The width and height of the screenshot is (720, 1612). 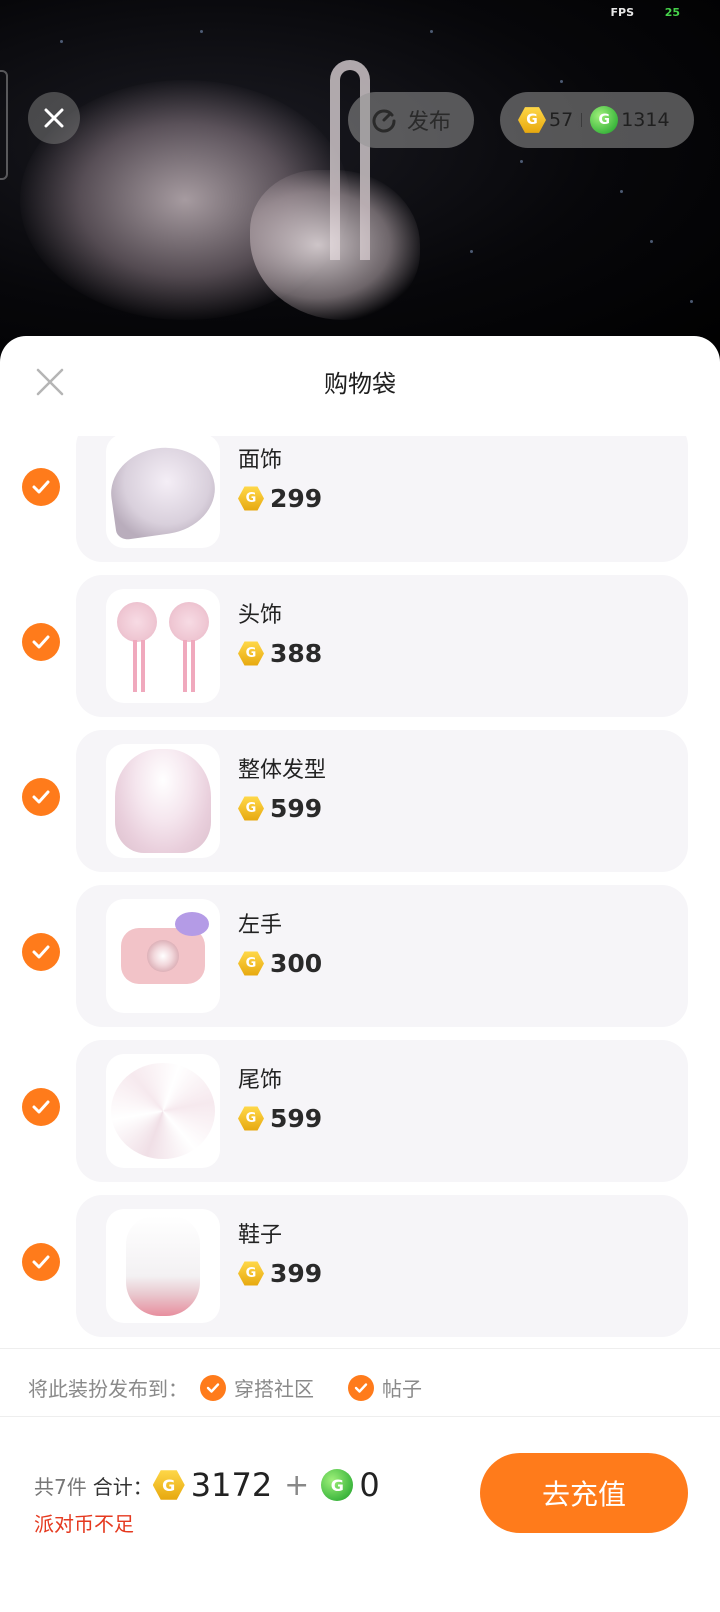 What do you see at coordinates (231, 1485) in the screenshot?
I see `gold-total: 3172` at bounding box center [231, 1485].